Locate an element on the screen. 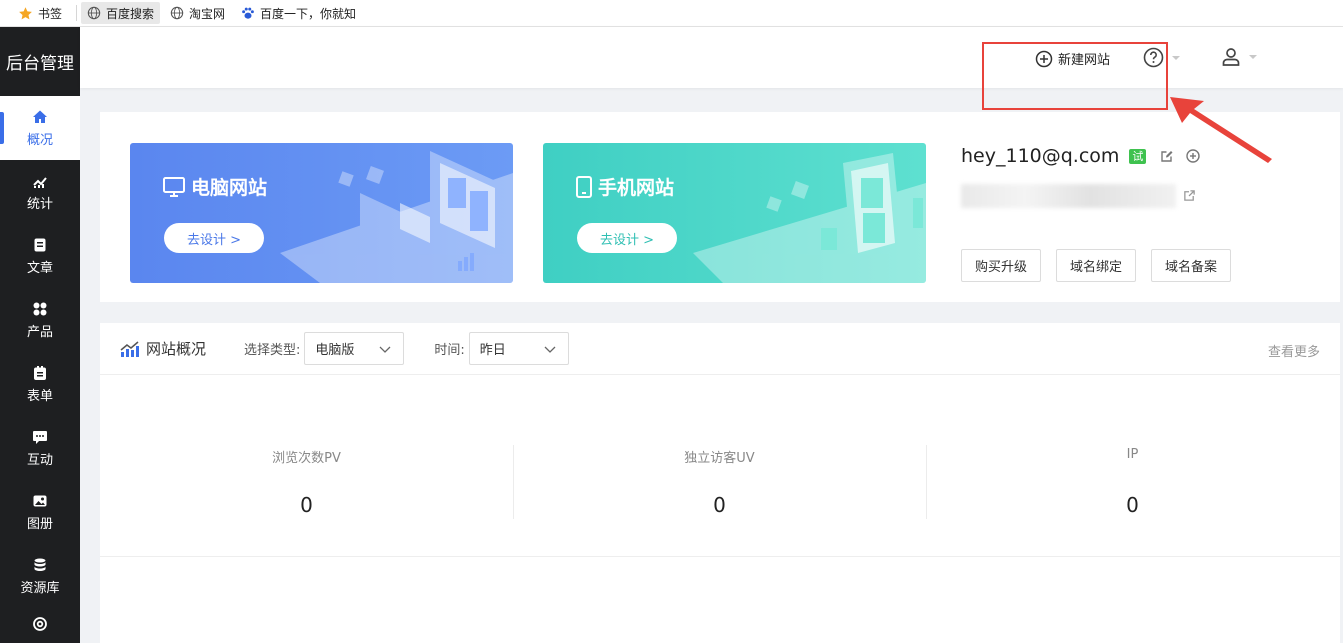  sidebar-item-label: 表单 is located at coordinates (40, 394).